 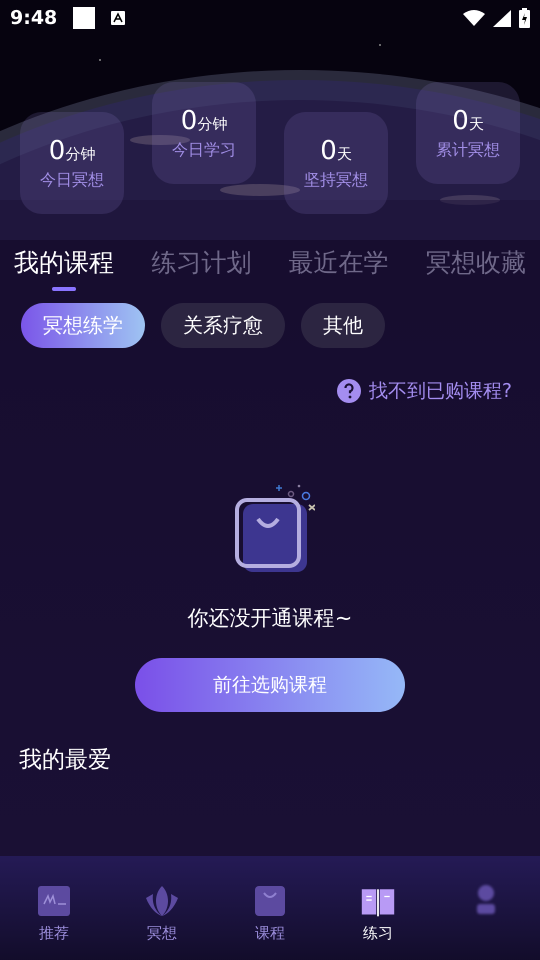 I want to click on nav-item: 冥想, so click(x=162, y=913).